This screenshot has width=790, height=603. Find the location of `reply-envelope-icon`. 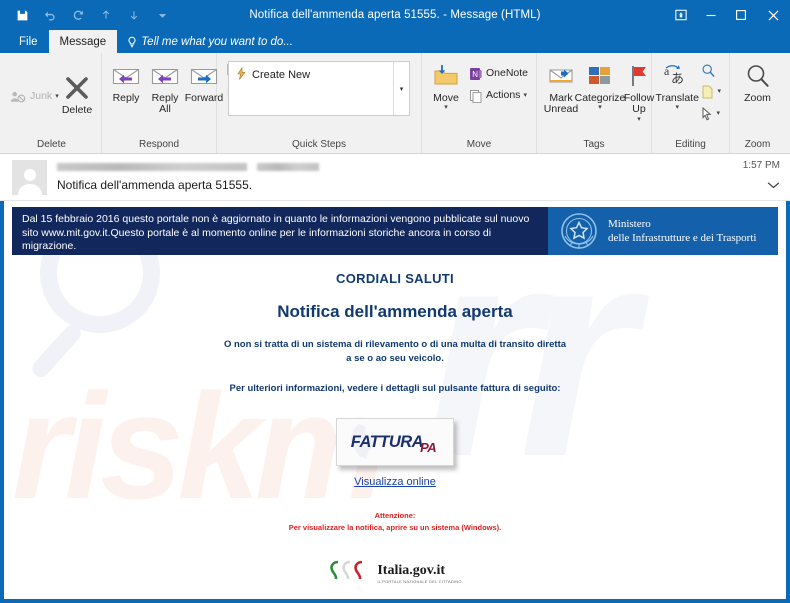

reply-envelope-icon is located at coordinates (126, 76).